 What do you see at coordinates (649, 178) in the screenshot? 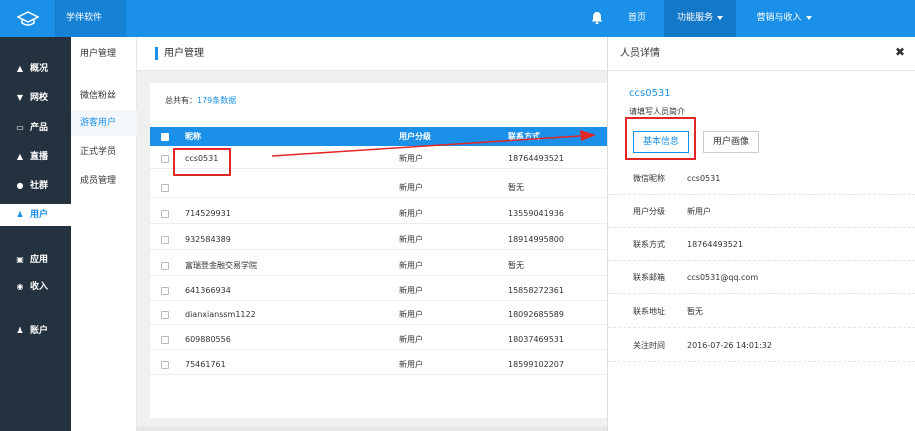
I see `info-label: 微信昵称` at bounding box center [649, 178].